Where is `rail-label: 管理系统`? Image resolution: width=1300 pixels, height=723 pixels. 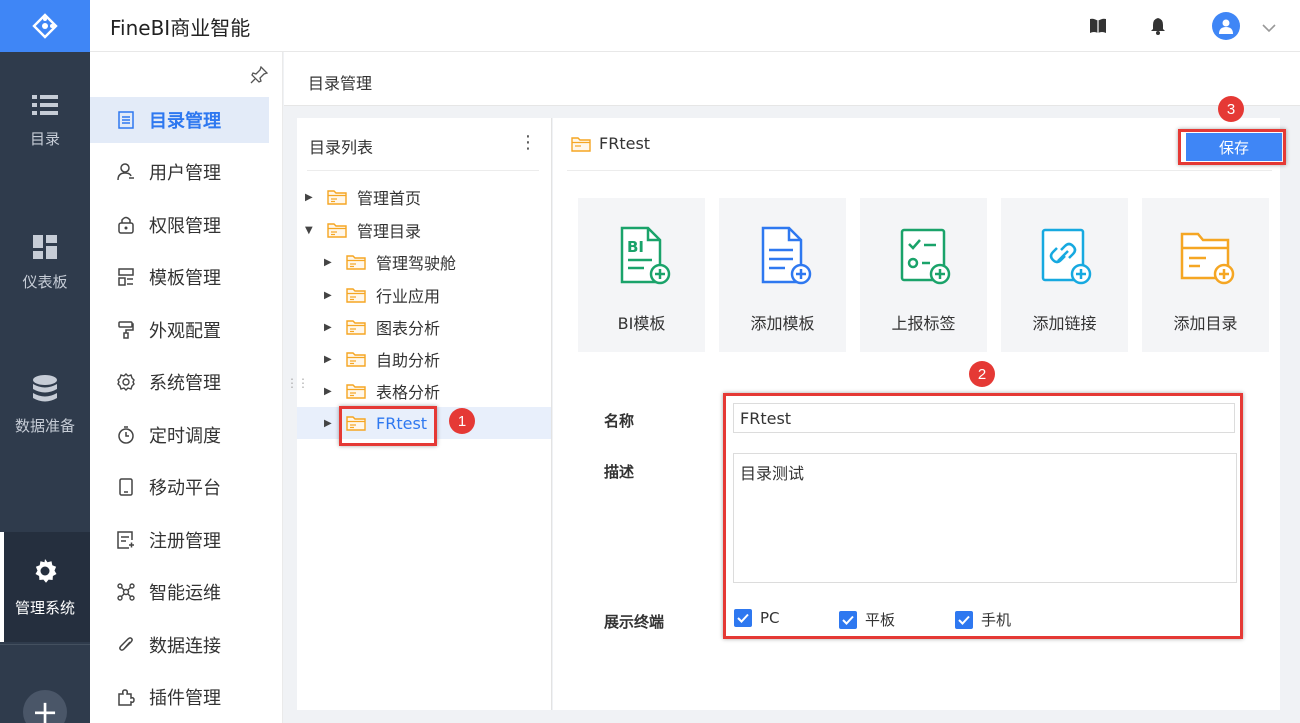 rail-label: 管理系统 is located at coordinates (44, 607).